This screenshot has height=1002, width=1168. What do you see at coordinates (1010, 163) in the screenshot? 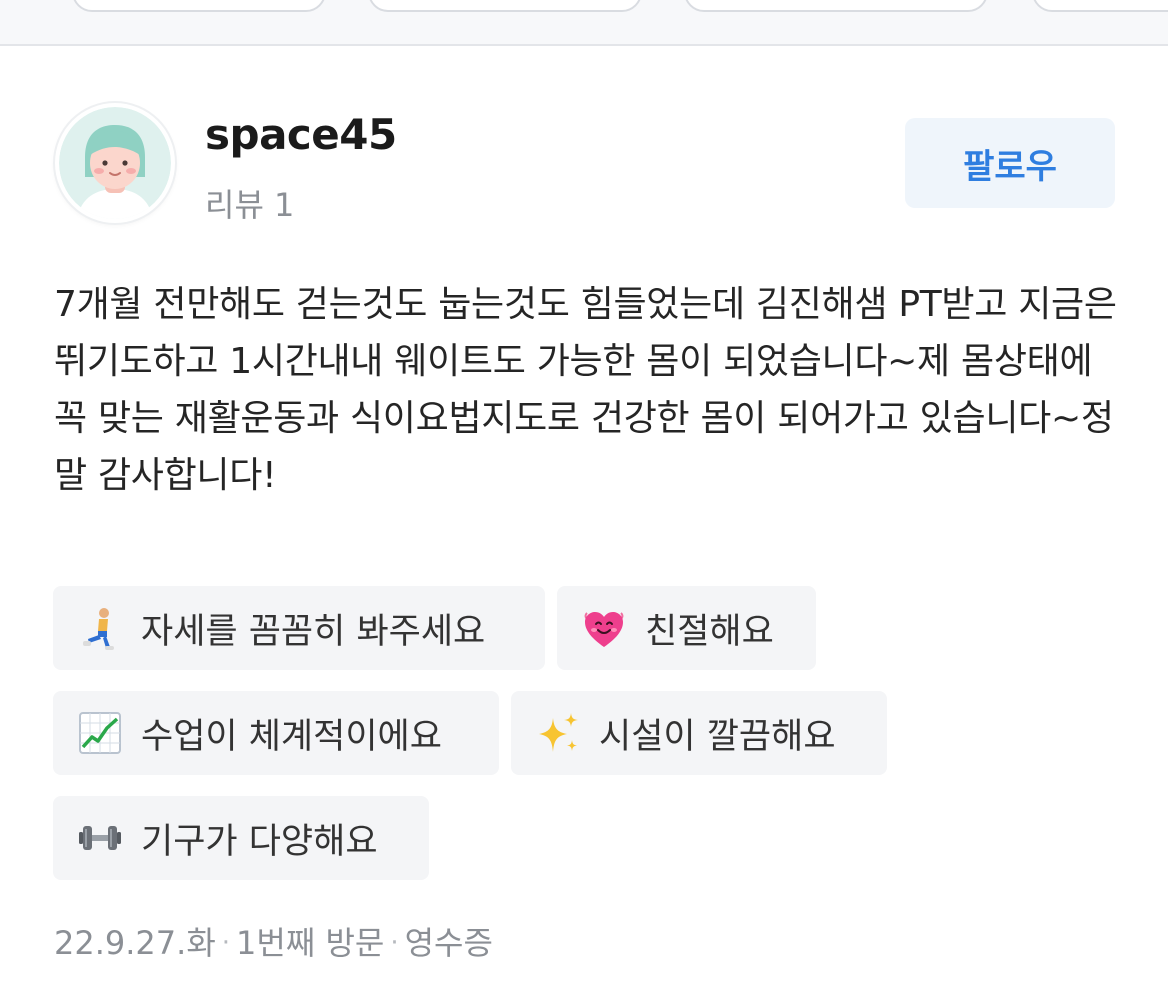
I see `follow-button: 팔로우` at bounding box center [1010, 163].